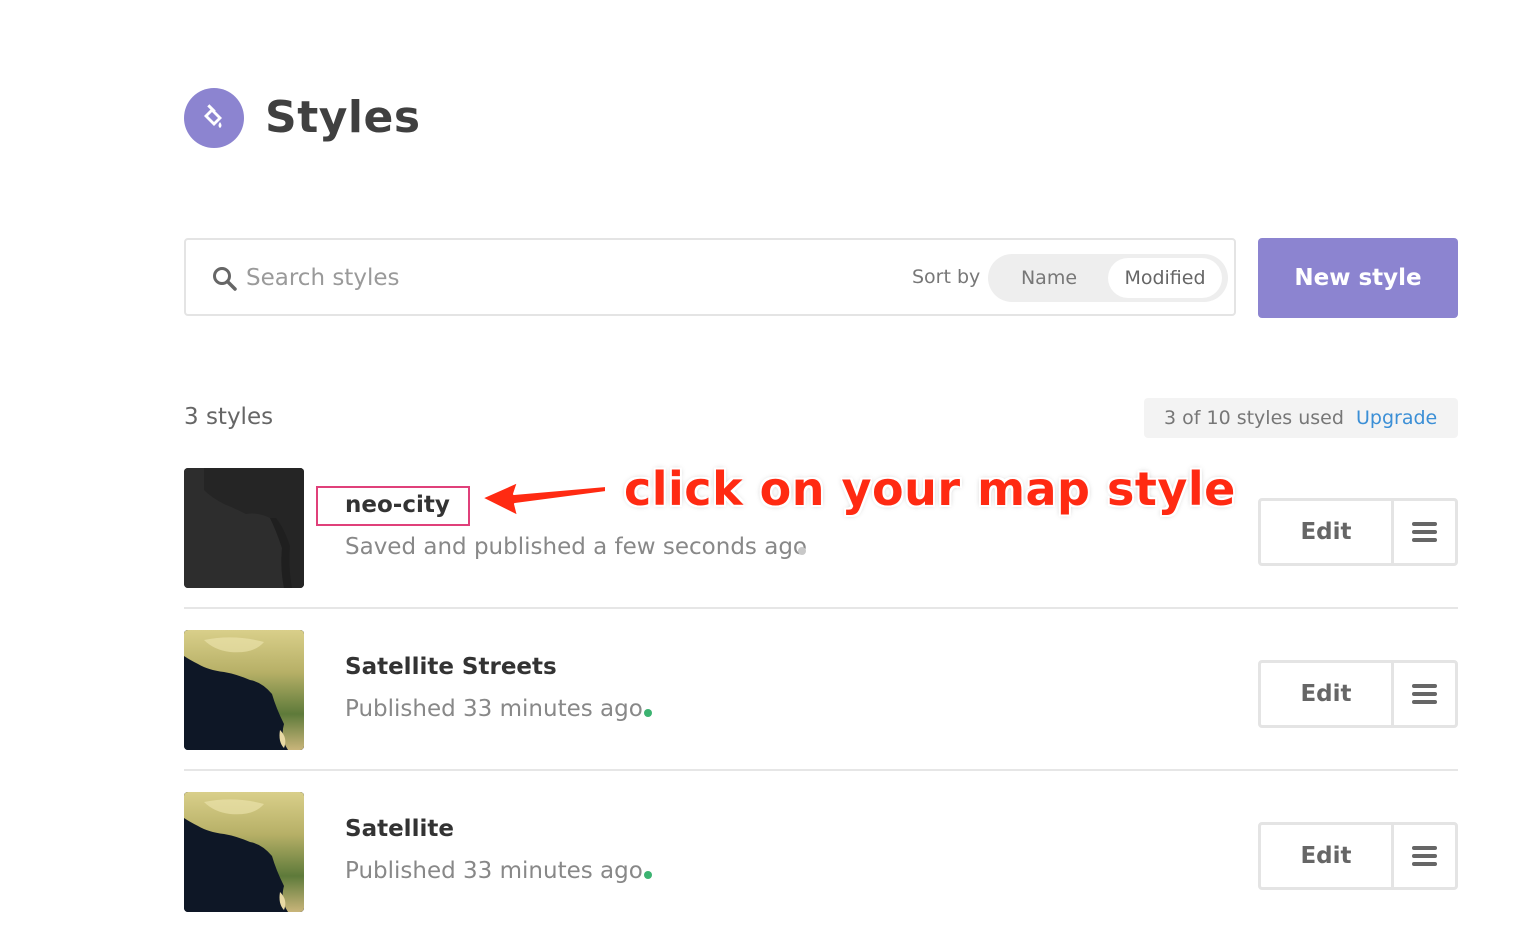 The width and height of the screenshot is (1530, 930). Describe the element at coordinates (393, 506) in the screenshot. I see `annotation-highlight-box` at that location.